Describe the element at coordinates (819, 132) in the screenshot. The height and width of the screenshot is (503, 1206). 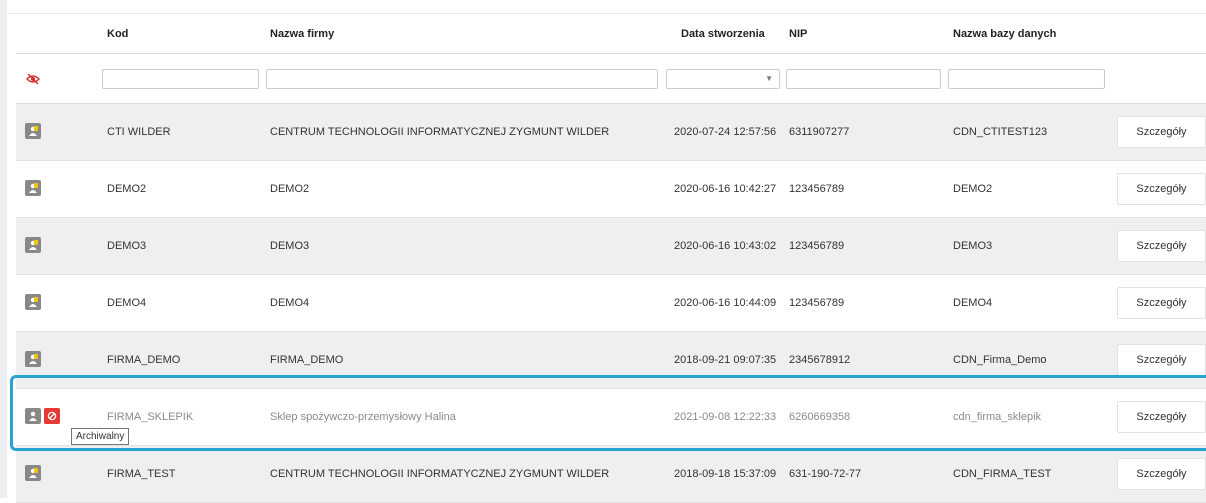
I see `cell-nip: 6311907277` at that location.